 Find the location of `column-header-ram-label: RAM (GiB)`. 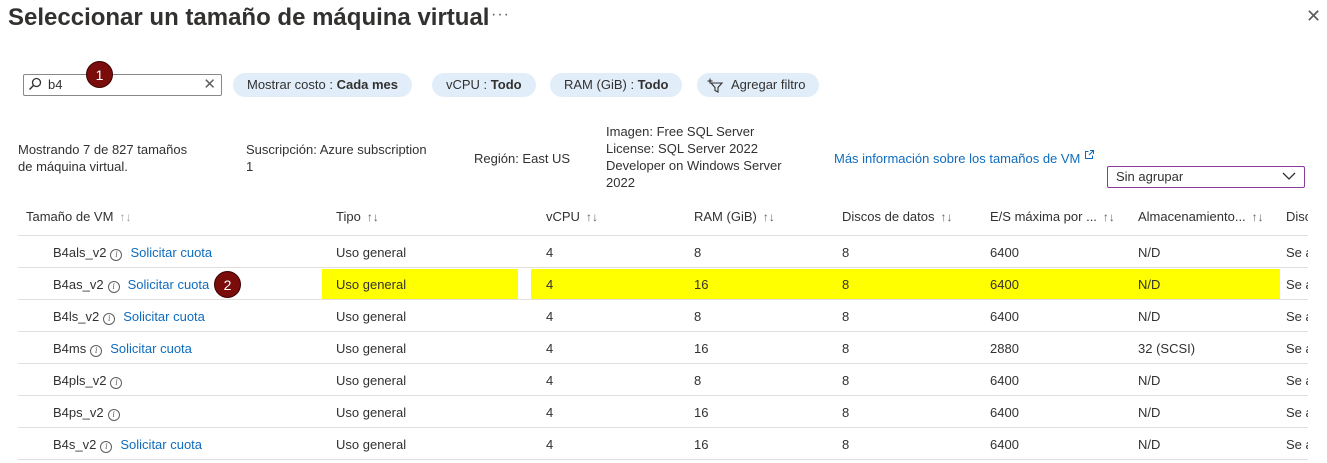

column-header-ram-label: RAM (GiB) is located at coordinates (725, 216).